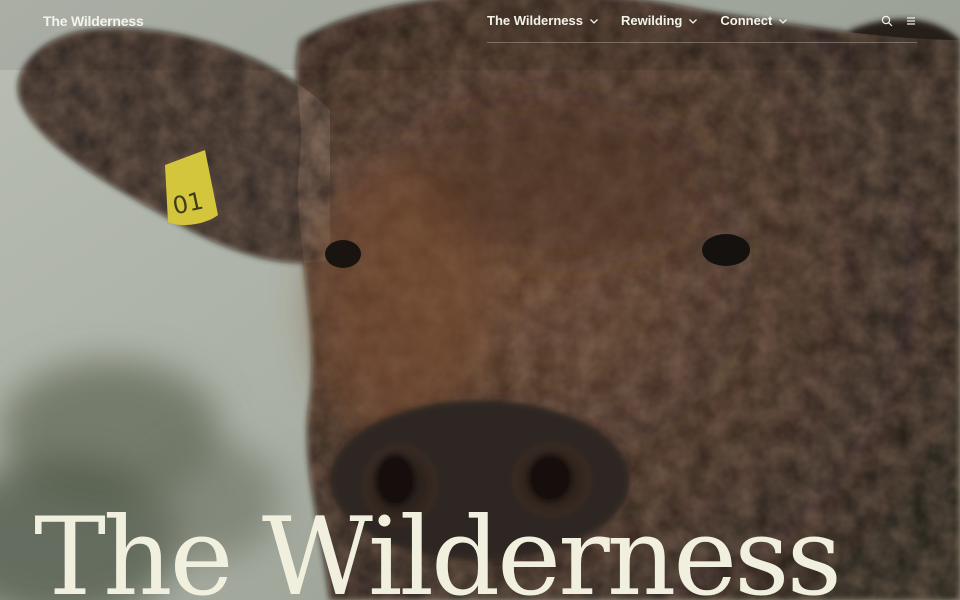 Image resolution: width=960 pixels, height=600 pixels. I want to click on nav-item-label: Rewilding, so click(651, 20).